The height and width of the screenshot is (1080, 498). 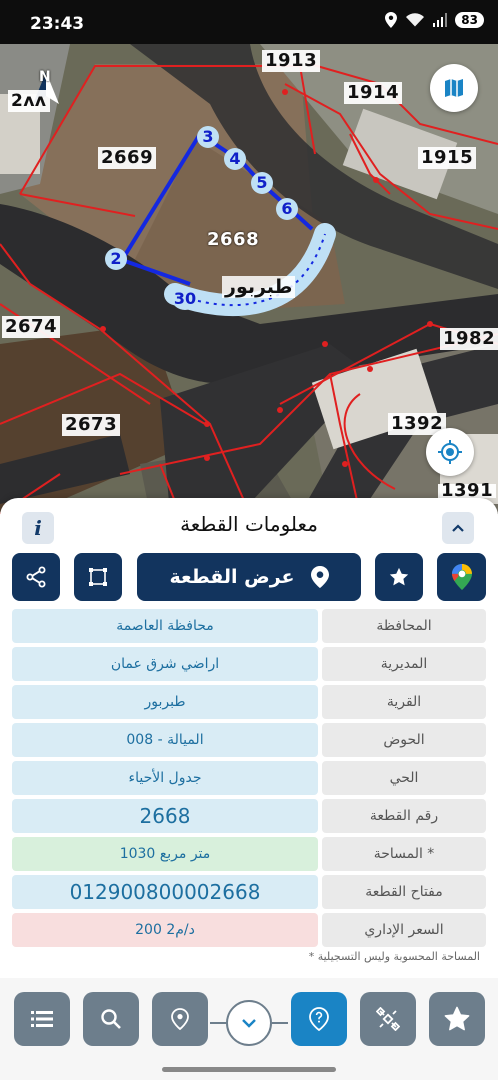 I want to click on my-location-button, so click(x=450, y=452).